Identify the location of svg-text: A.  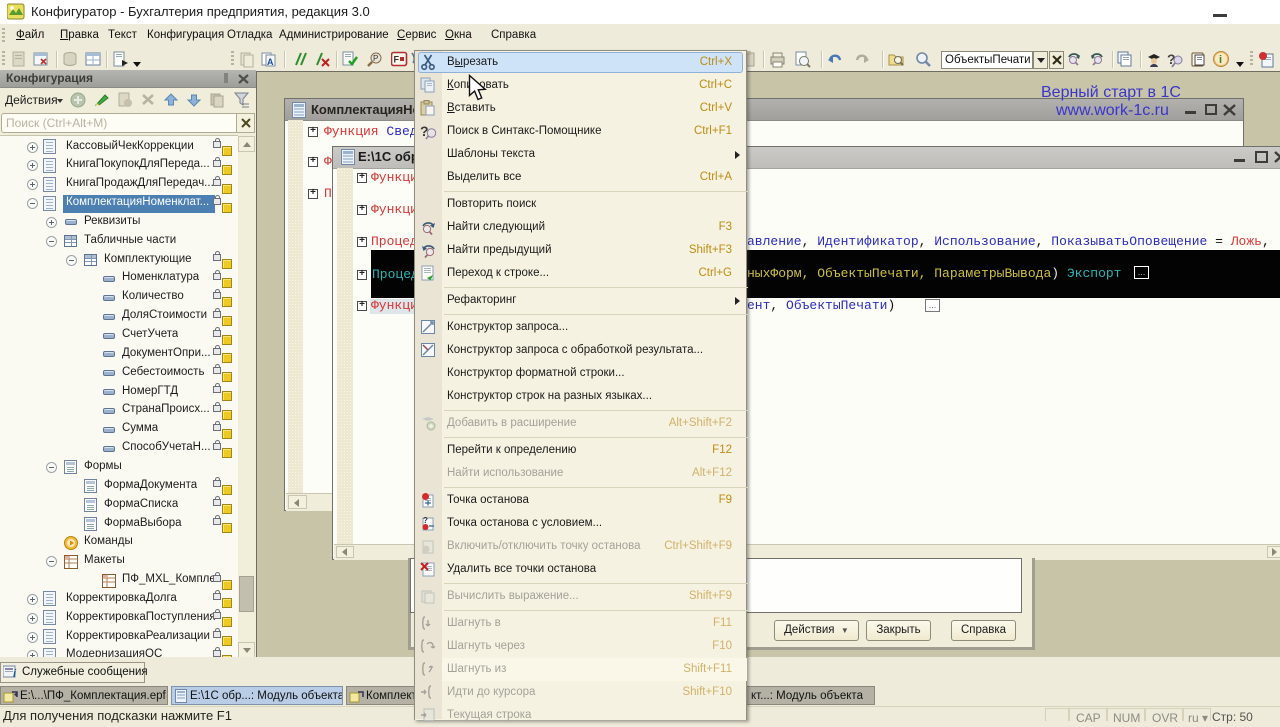
(270, 62).